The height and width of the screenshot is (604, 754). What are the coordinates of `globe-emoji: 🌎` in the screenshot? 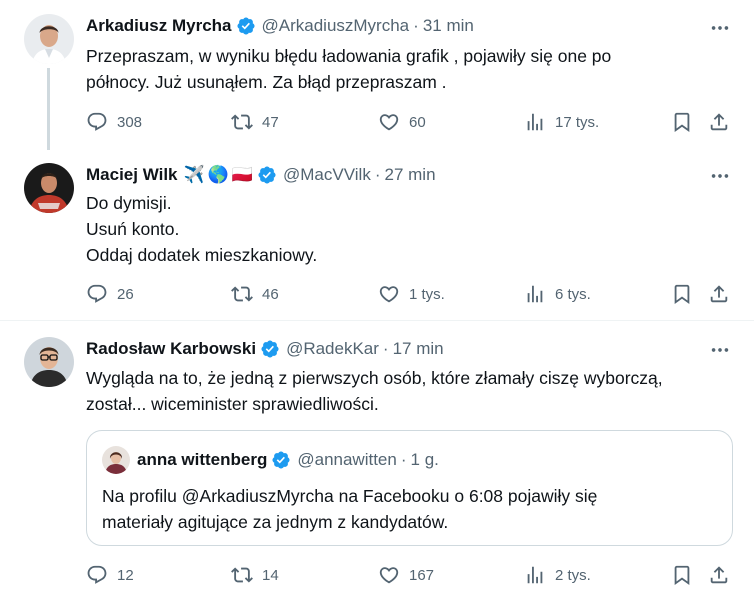 It's located at (218, 174).